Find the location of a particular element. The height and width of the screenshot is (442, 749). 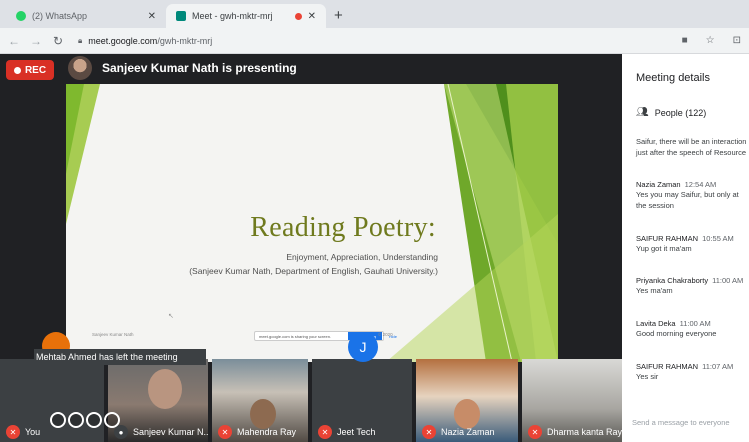

chat-time: 12:54 AM is located at coordinates (700, 184).